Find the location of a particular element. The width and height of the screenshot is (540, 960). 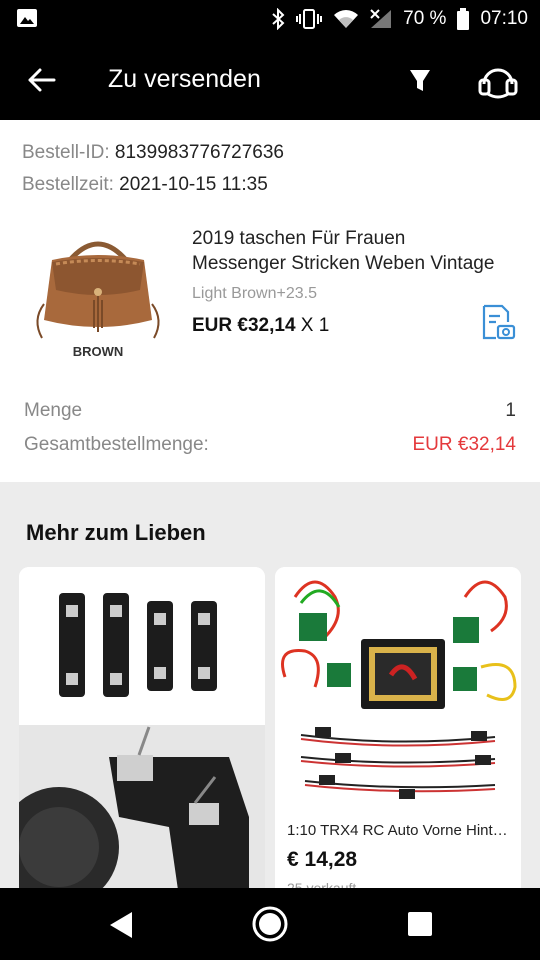

product-image is located at coordinates (398, 687).